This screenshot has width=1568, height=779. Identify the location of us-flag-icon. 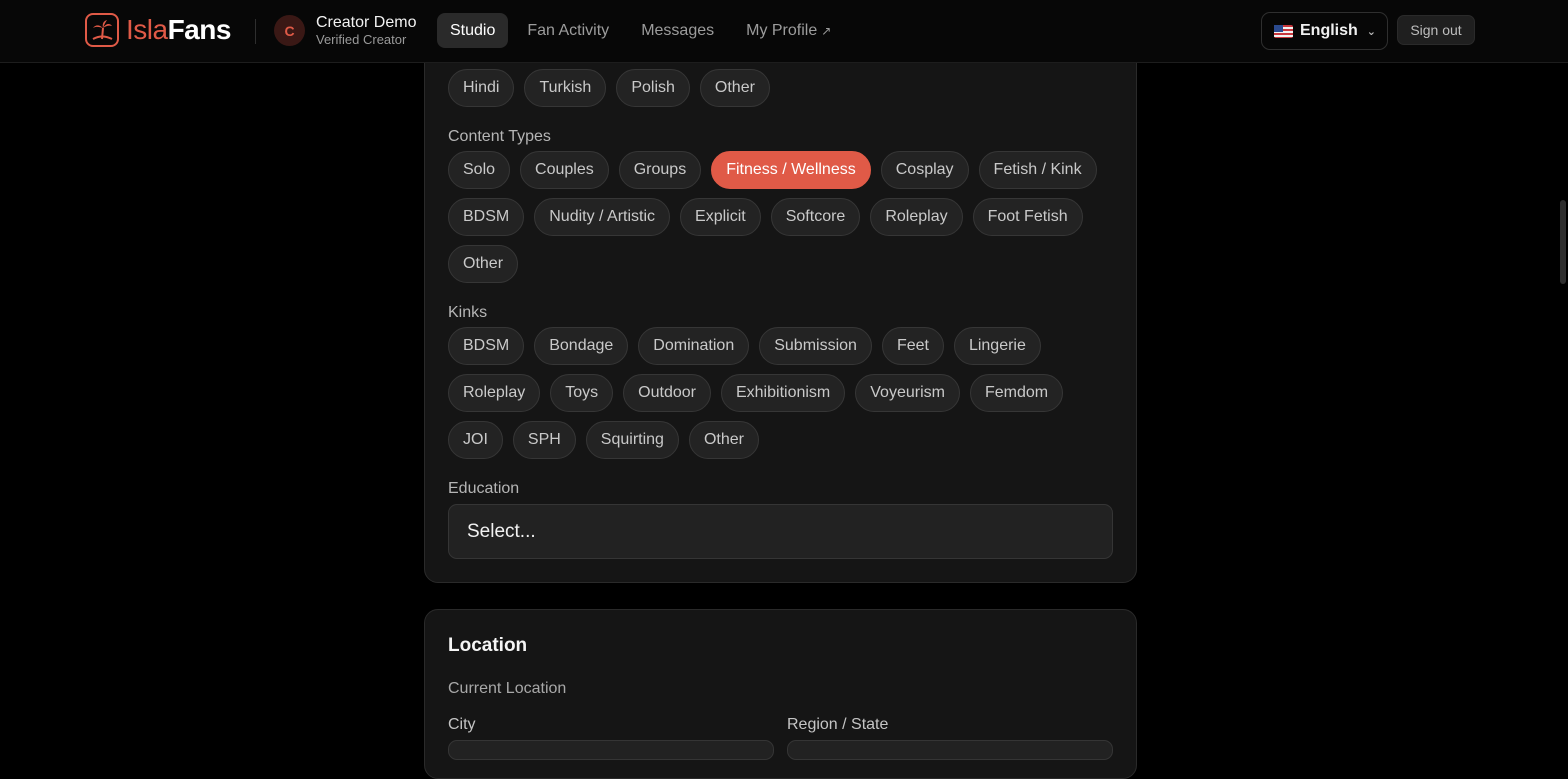
(1283, 31).